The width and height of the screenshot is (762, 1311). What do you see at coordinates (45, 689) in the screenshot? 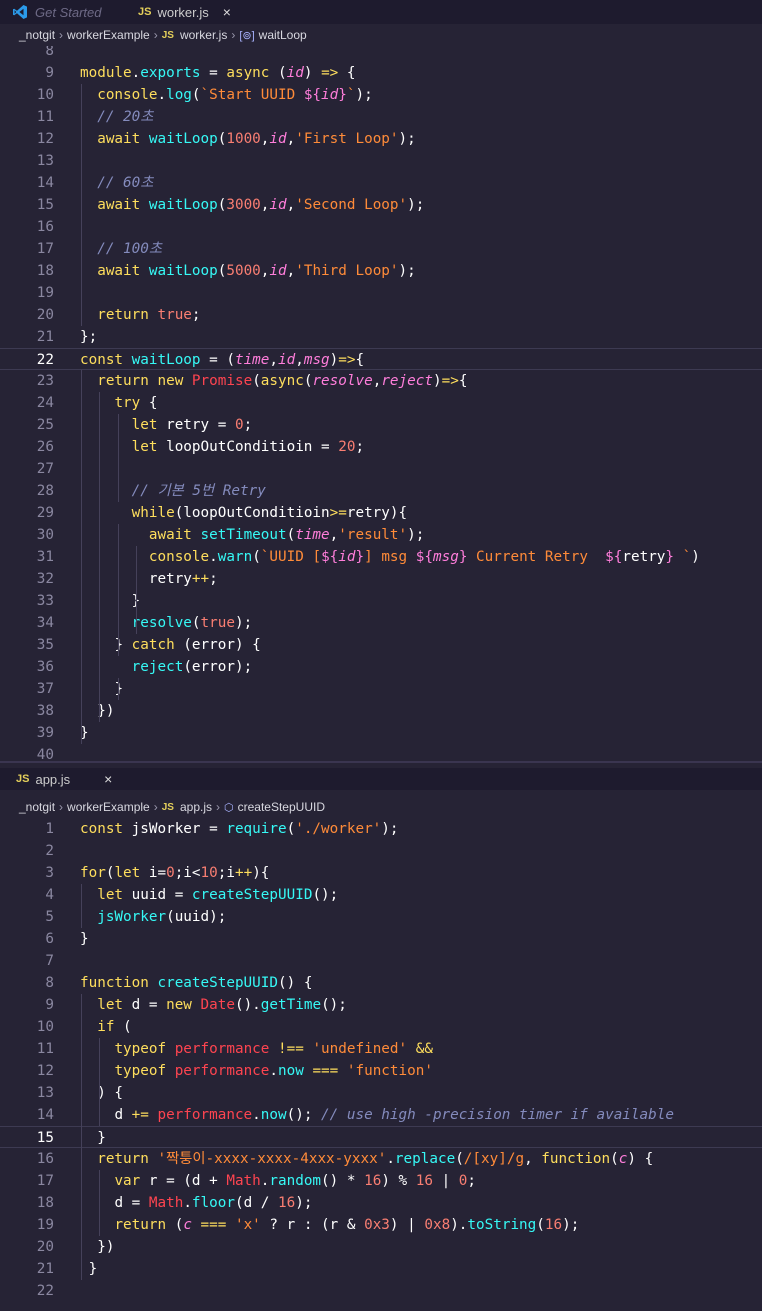
I see `line-number: 37` at bounding box center [45, 689].